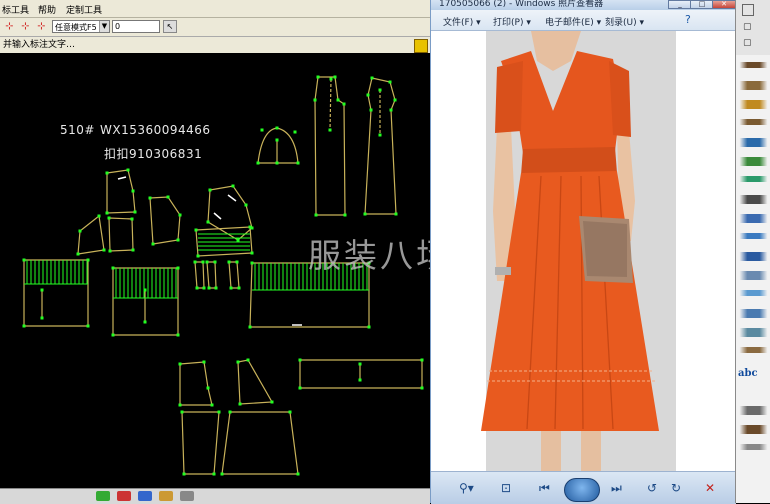  What do you see at coordinates (47, 9) in the screenshot?
I see `menu-help: 帮助` at bounding box center [47, 9].